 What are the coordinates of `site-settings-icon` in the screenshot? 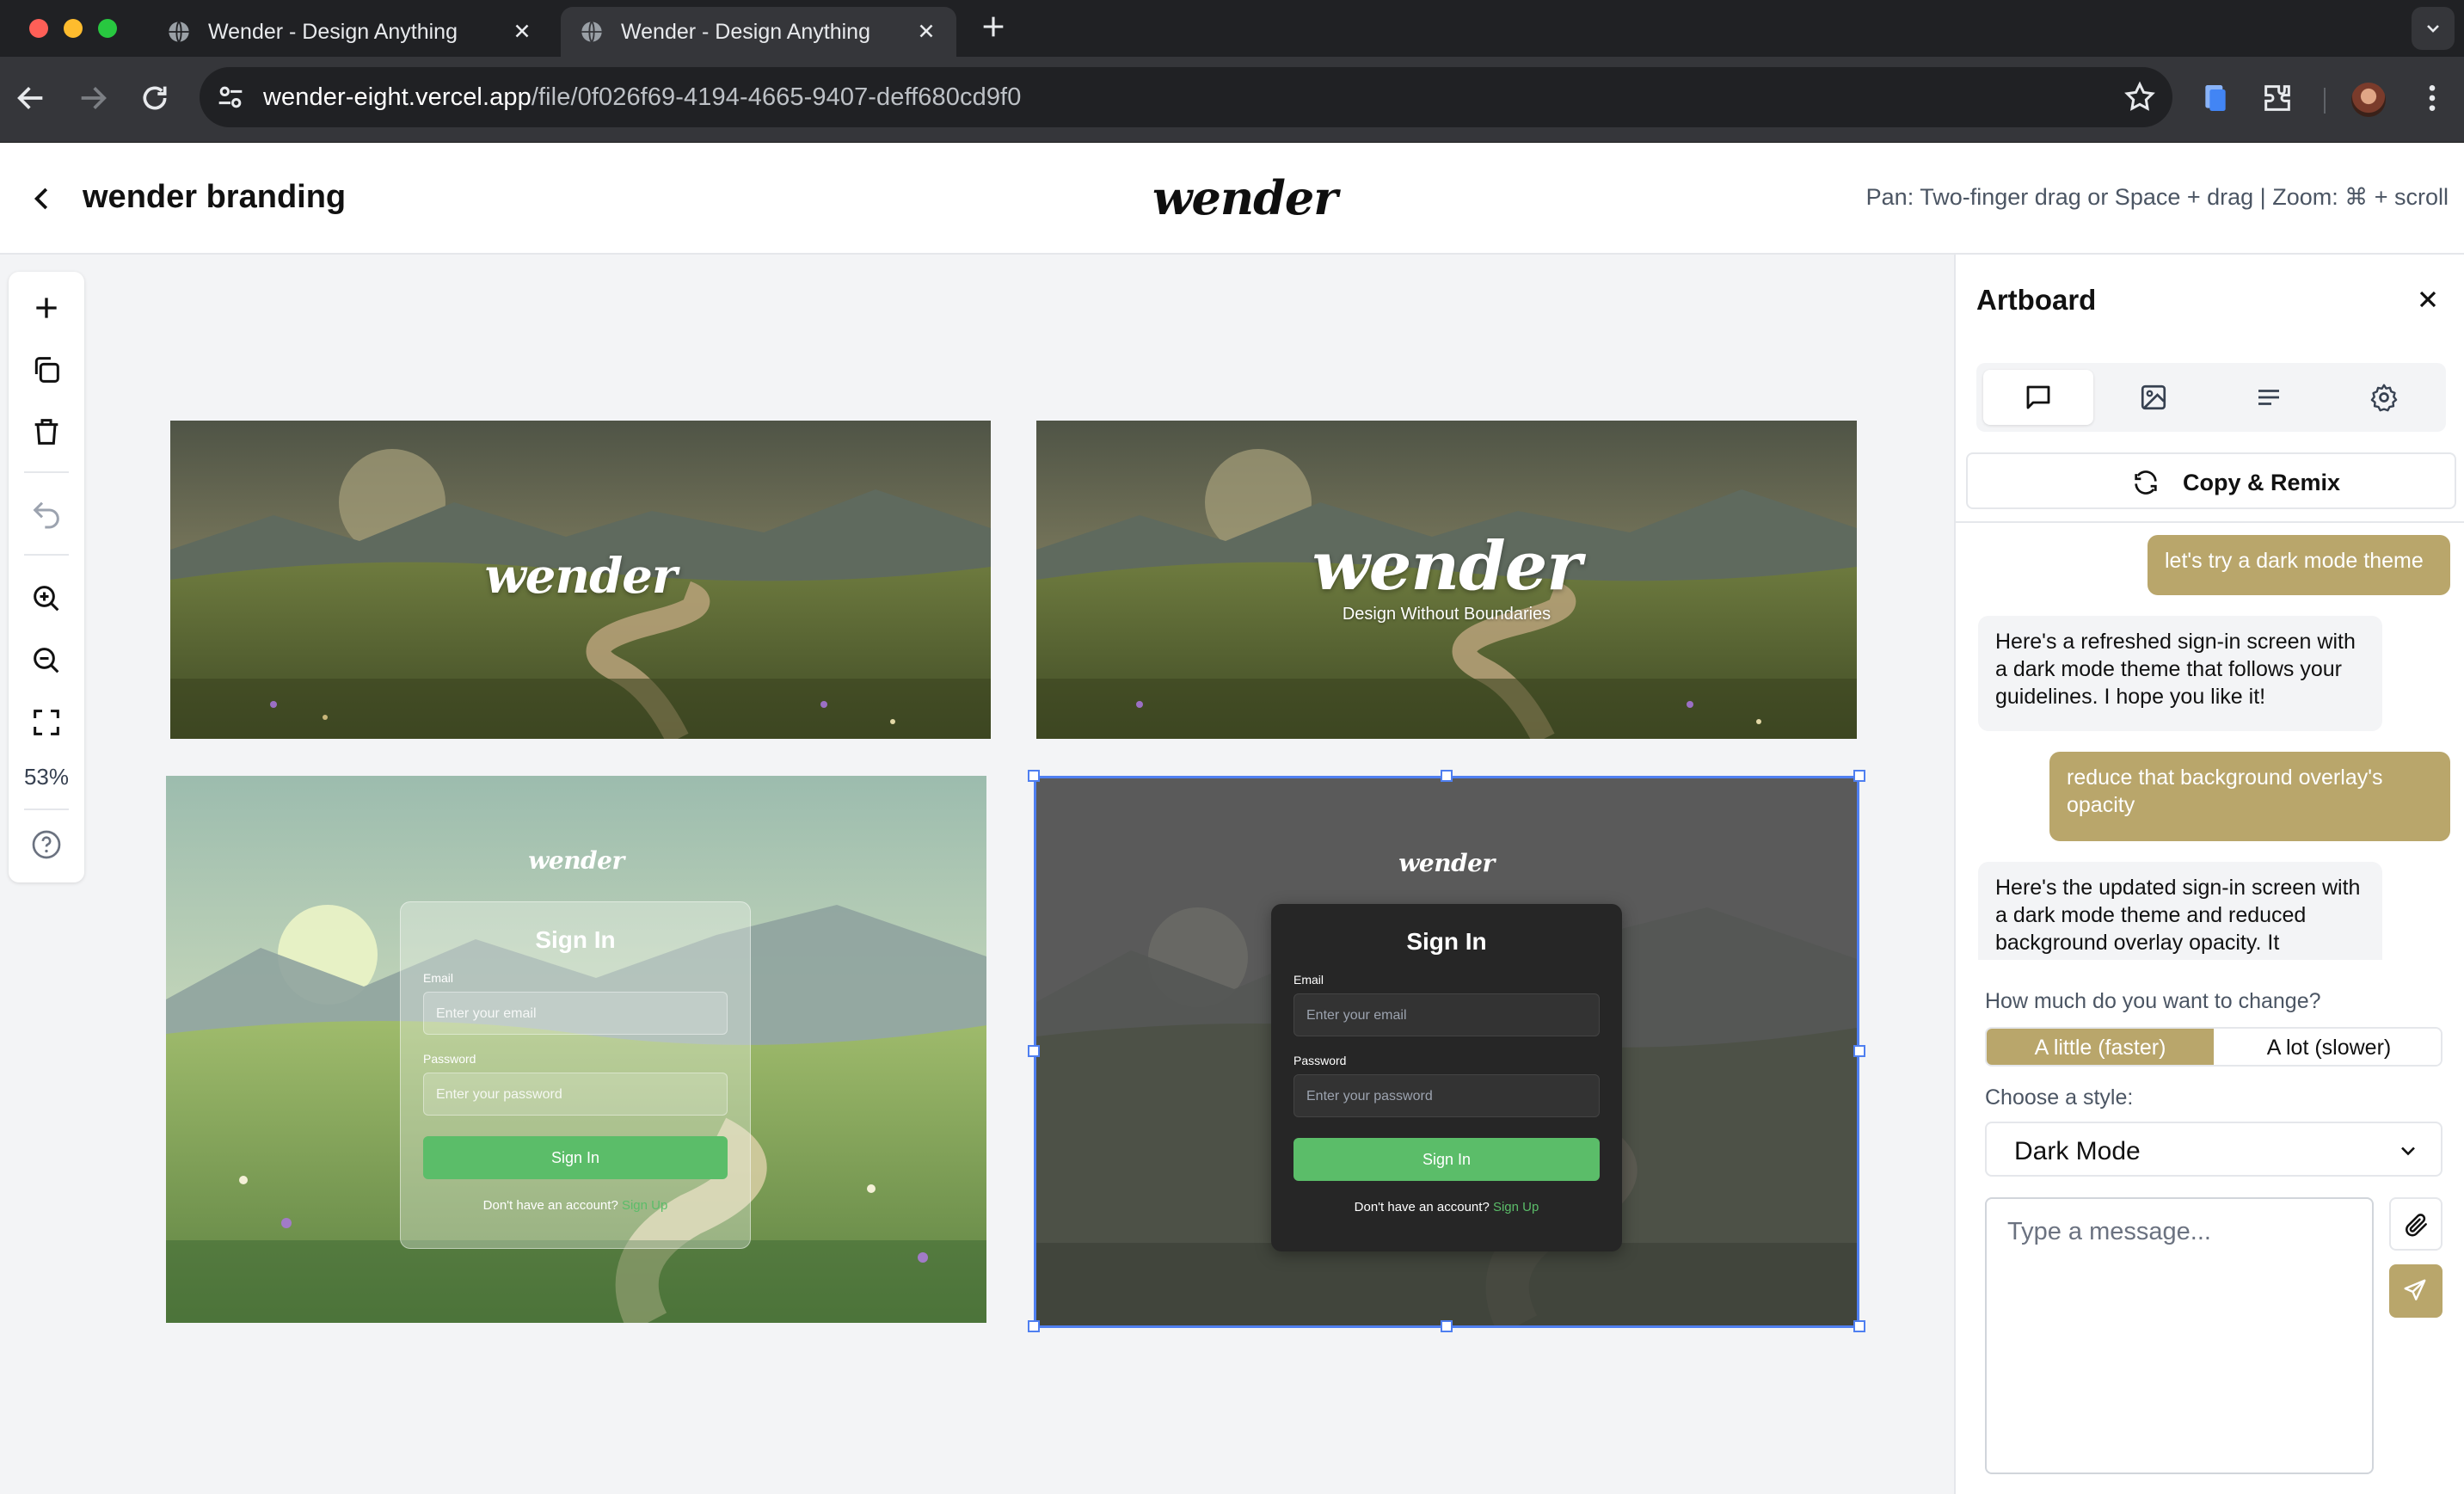 It's located at (231, 97).